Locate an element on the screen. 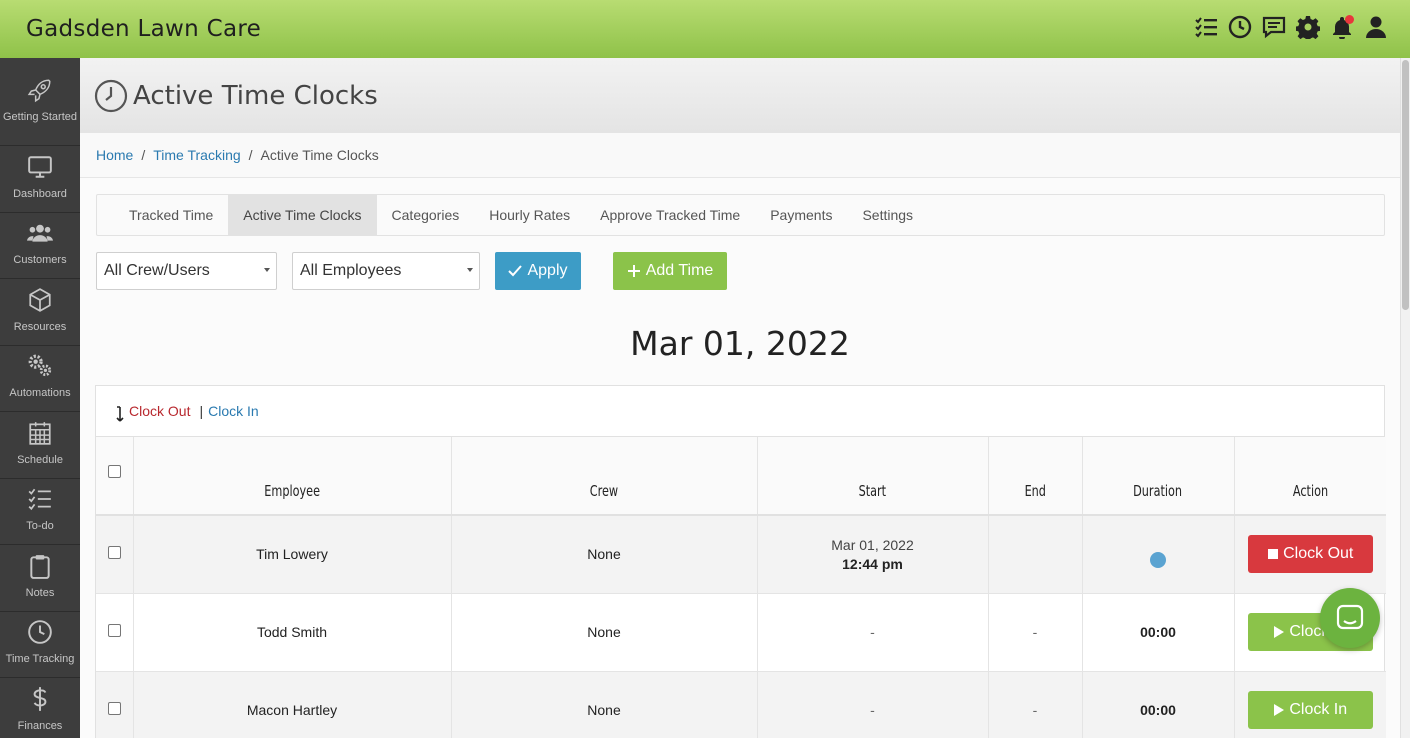 The image size is (1410, 738). employee-select: All Employees is located at coordinates (386, 271).